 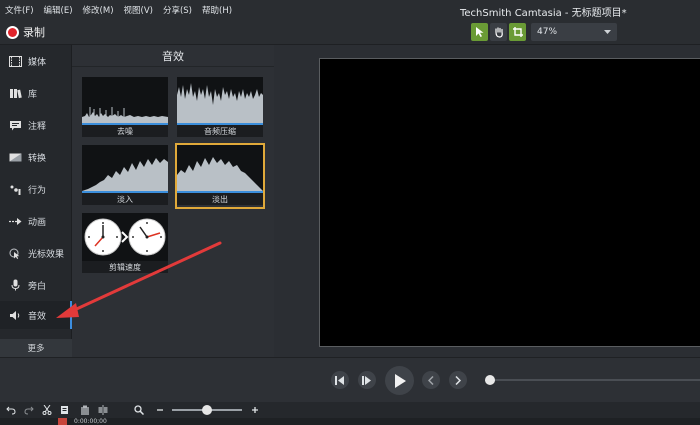 I want to click on step-forward-icon, so click(x=366, y=380).